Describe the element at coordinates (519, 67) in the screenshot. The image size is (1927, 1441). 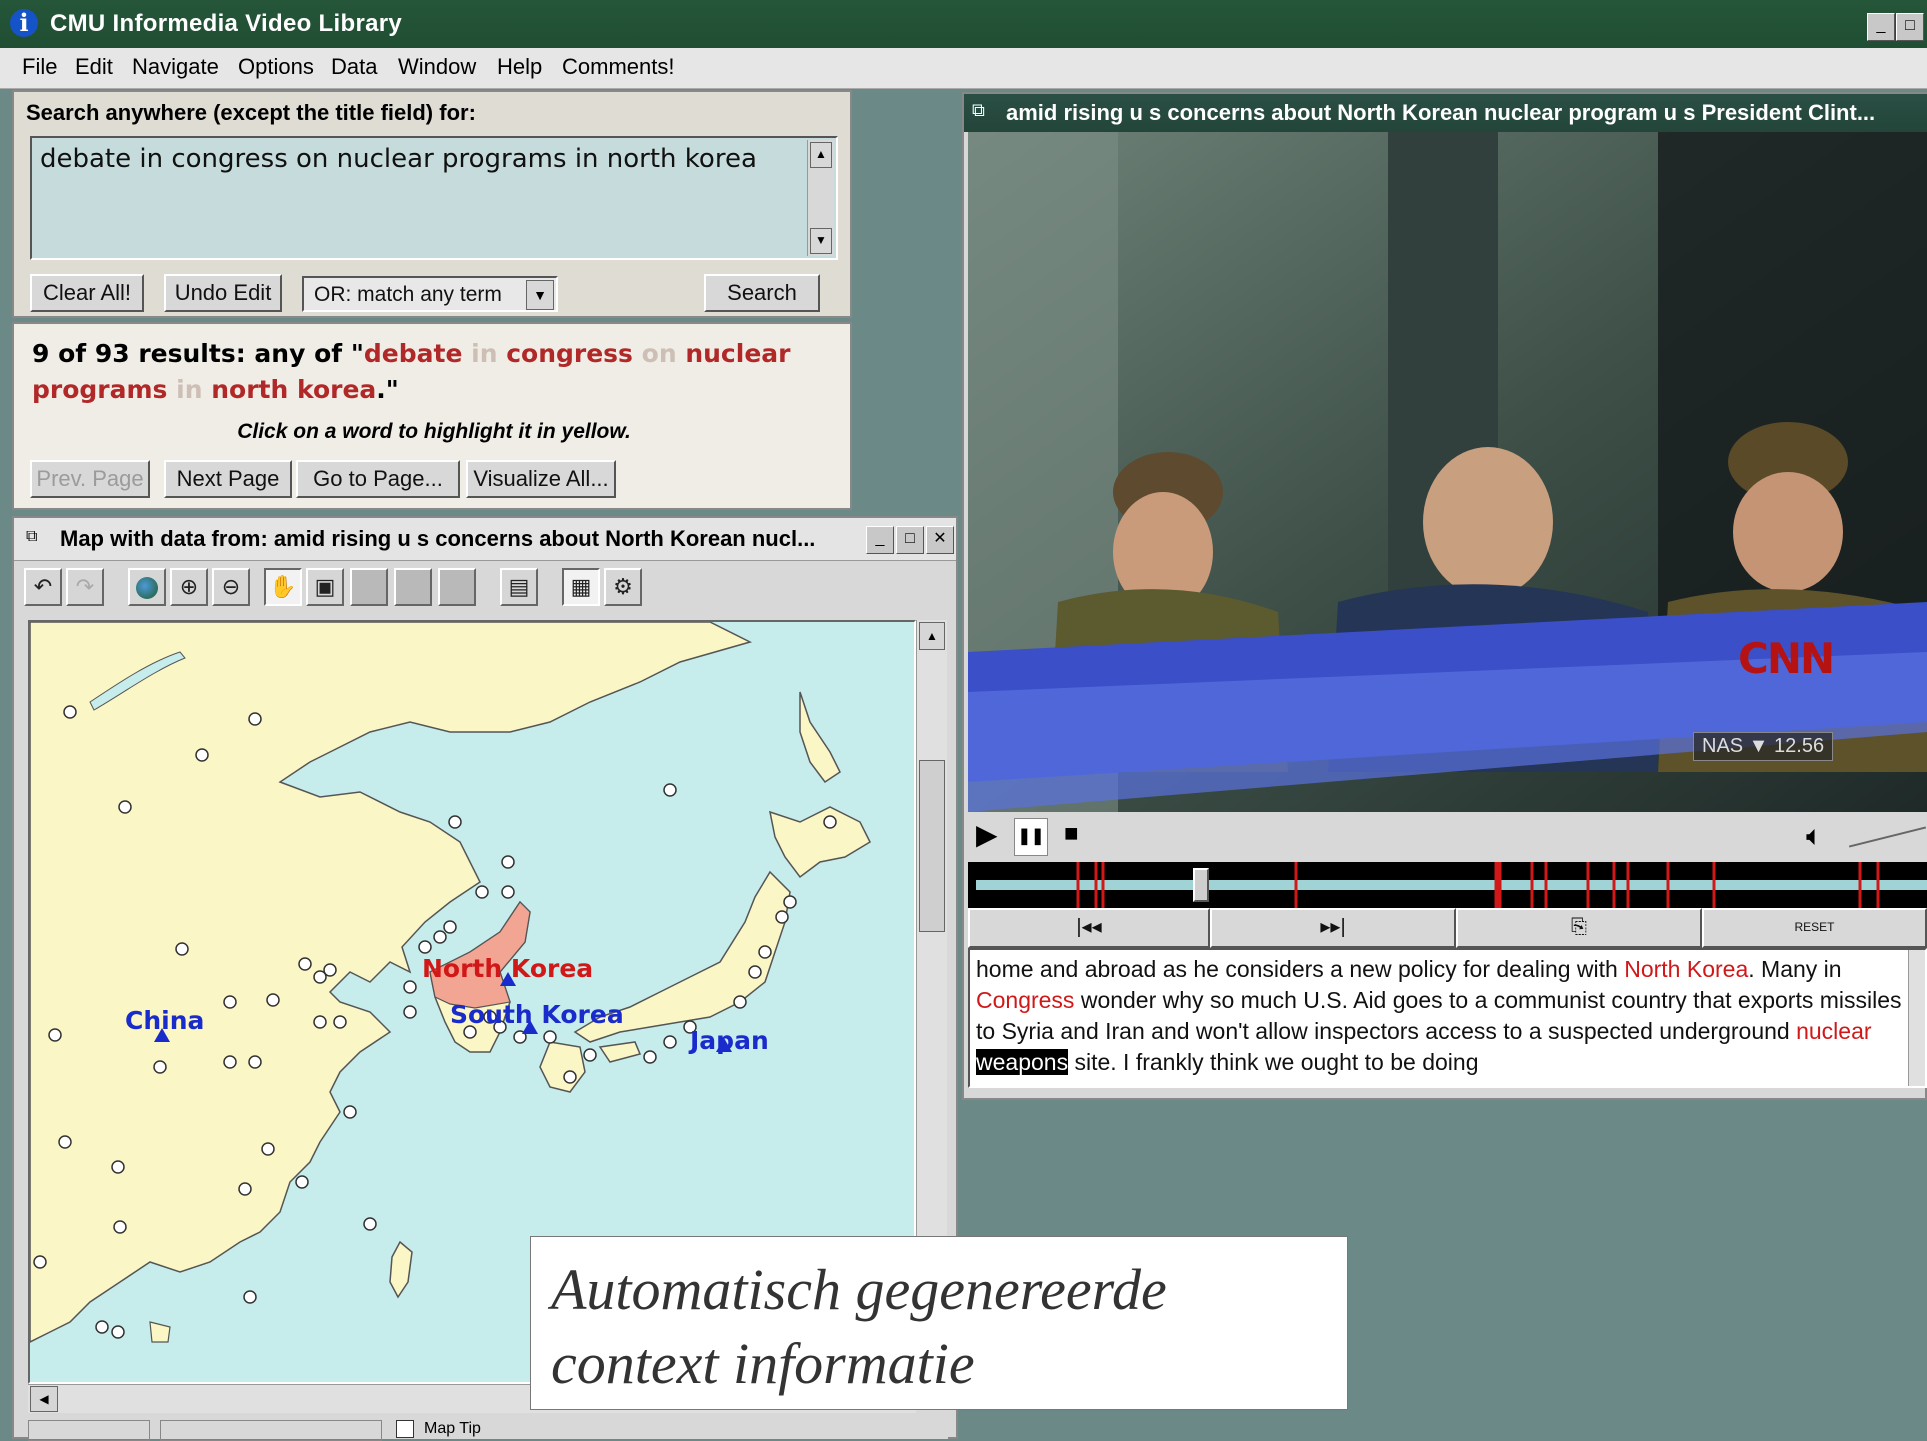
I see `menu-help: Help` at that location.